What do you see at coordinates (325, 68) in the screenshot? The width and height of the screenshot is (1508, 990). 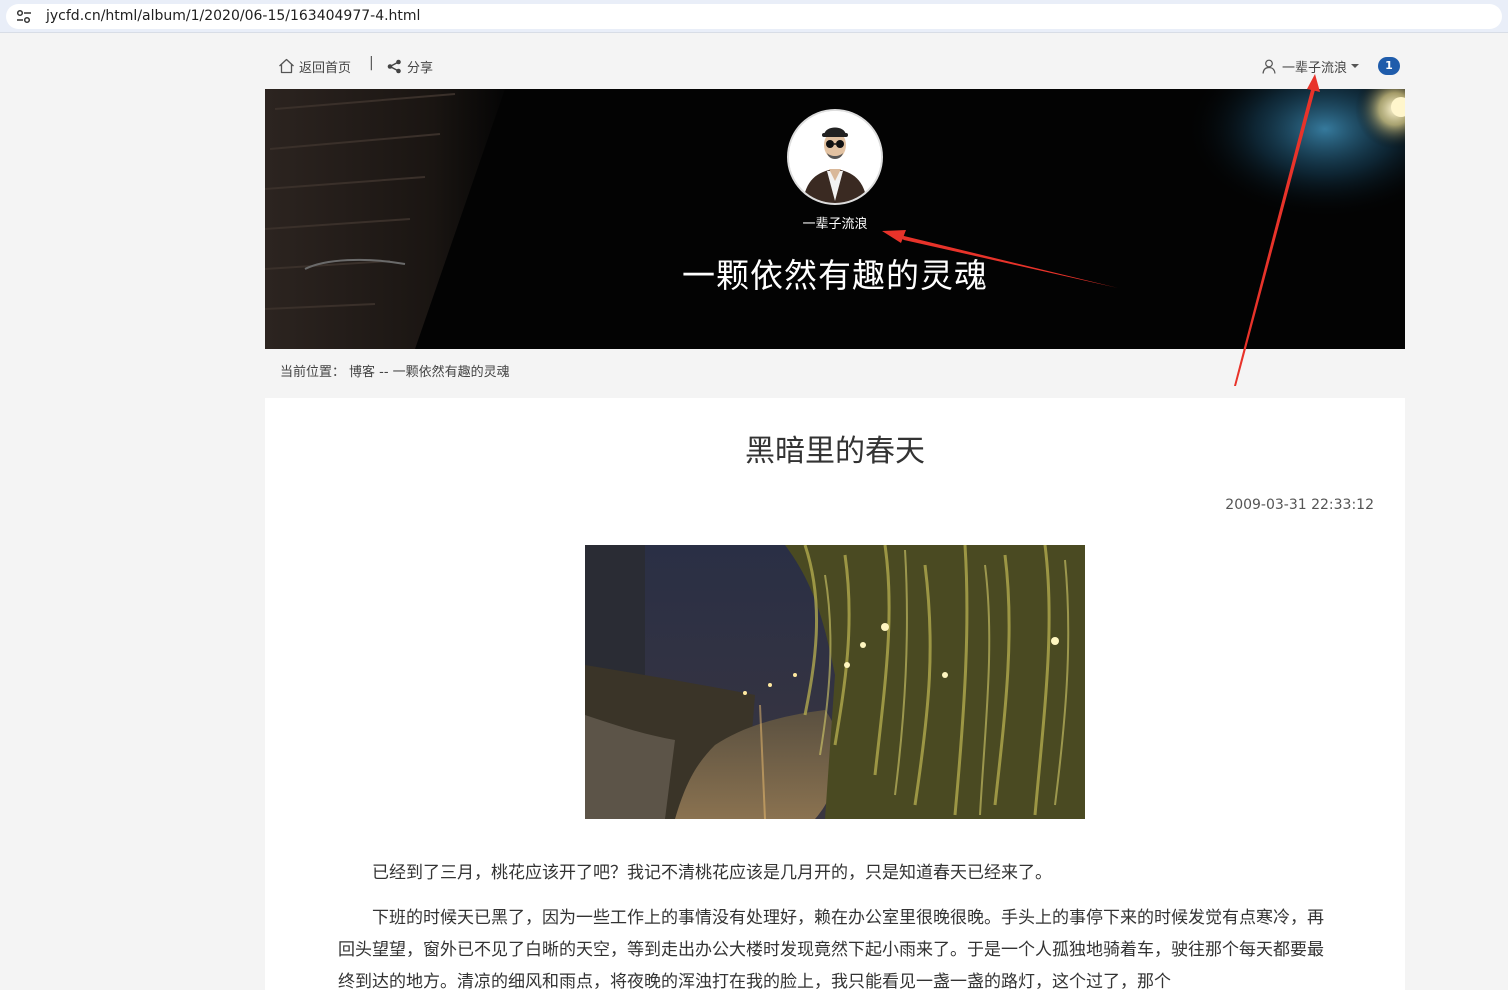 I see `home-label: 返回首页` at bounding box center [325, 68].